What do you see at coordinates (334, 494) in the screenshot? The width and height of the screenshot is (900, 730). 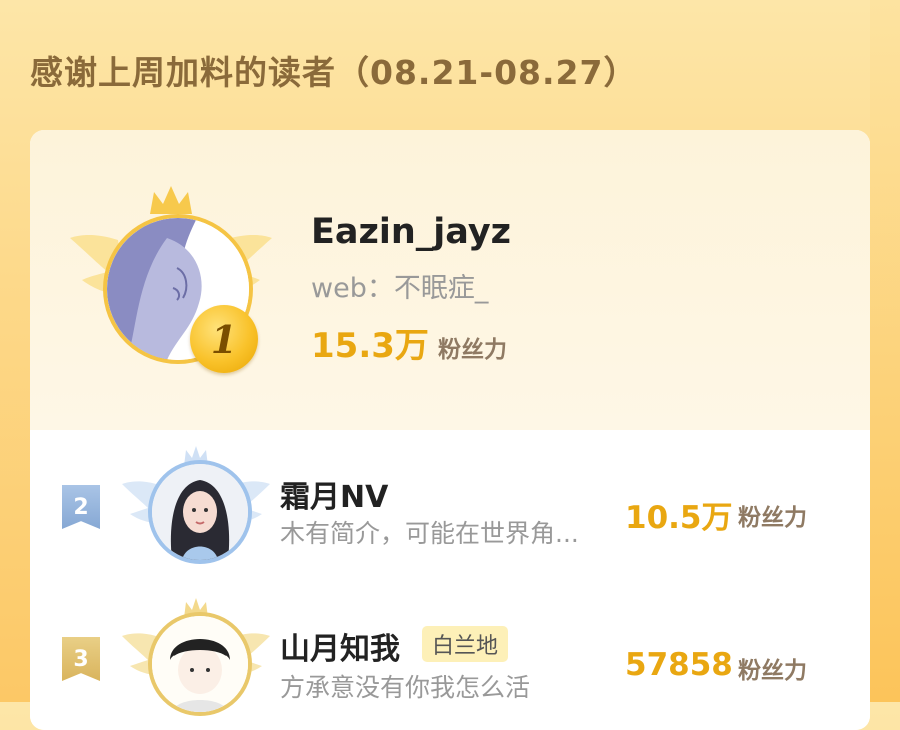 I see `reader-2-name: 霜月NV` at bounding box center [334, 494].